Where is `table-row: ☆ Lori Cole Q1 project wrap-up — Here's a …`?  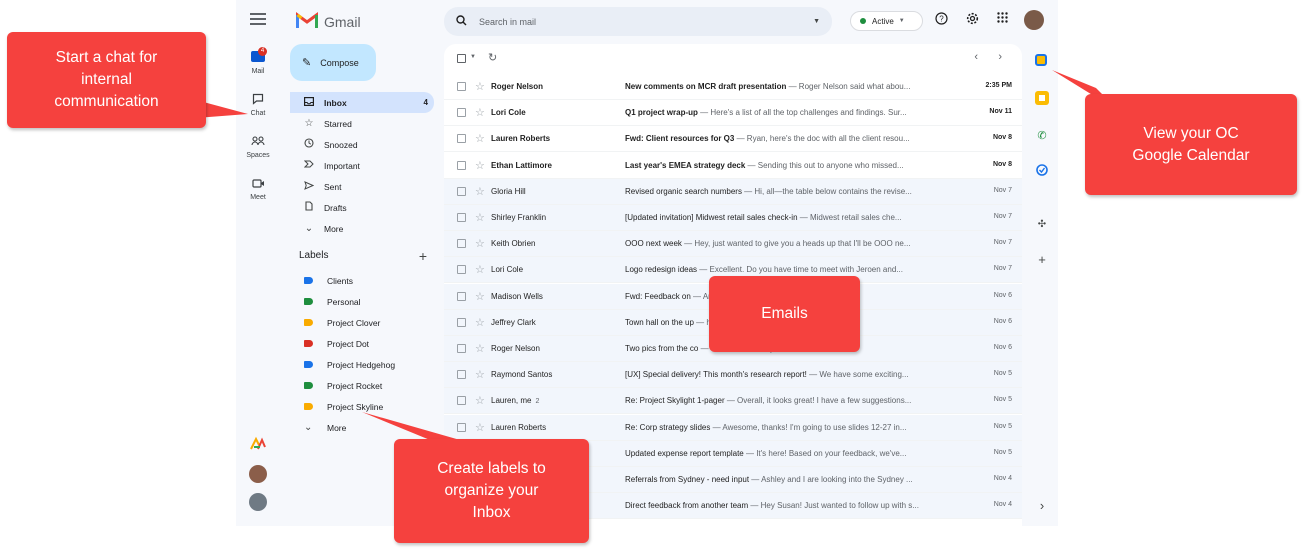 table-row: ☆ Lori Cole Q1 project wrap-up — Here's a … is located at coordinates (733, 113).